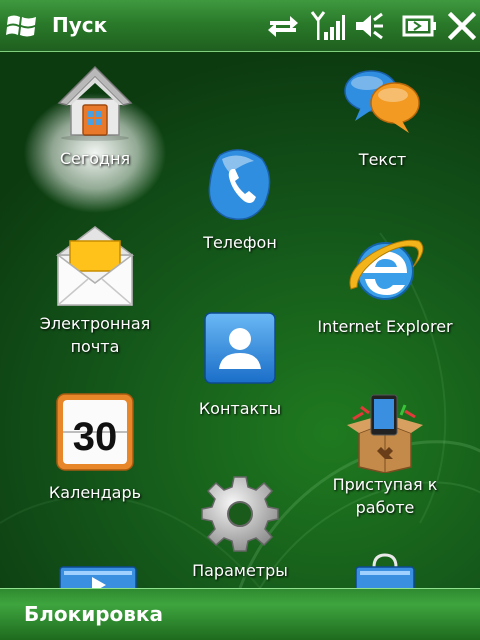 This screenshot has height=640, width=480. Describe the element at coordinates (328, 26) in the screenshot. I see `signal-strength-icon` at that location.